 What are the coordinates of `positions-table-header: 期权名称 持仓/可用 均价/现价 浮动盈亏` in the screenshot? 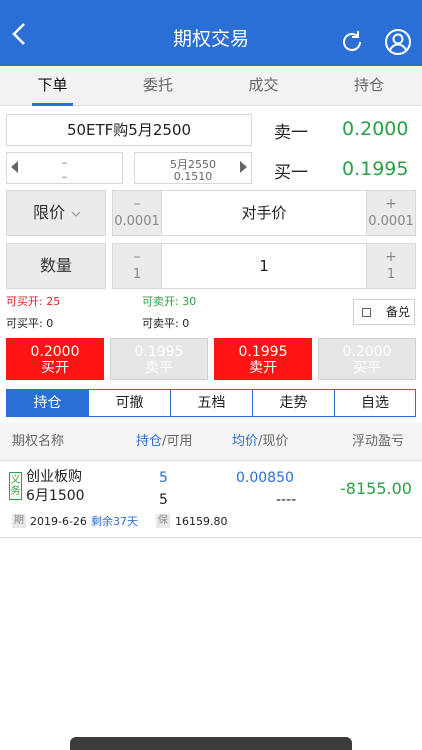 It's located at (211, 442).